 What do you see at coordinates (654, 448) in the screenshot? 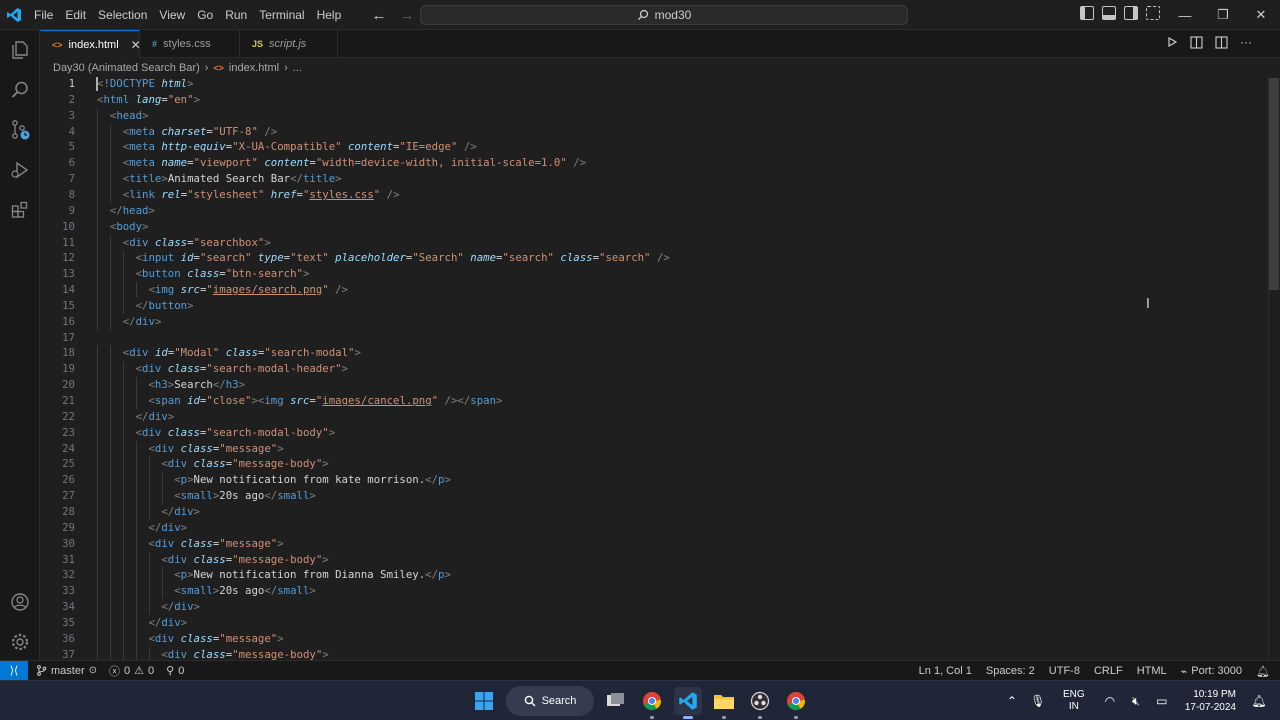
I see `code-line: 24 <div class="message">` at bounding box center [654, 448].